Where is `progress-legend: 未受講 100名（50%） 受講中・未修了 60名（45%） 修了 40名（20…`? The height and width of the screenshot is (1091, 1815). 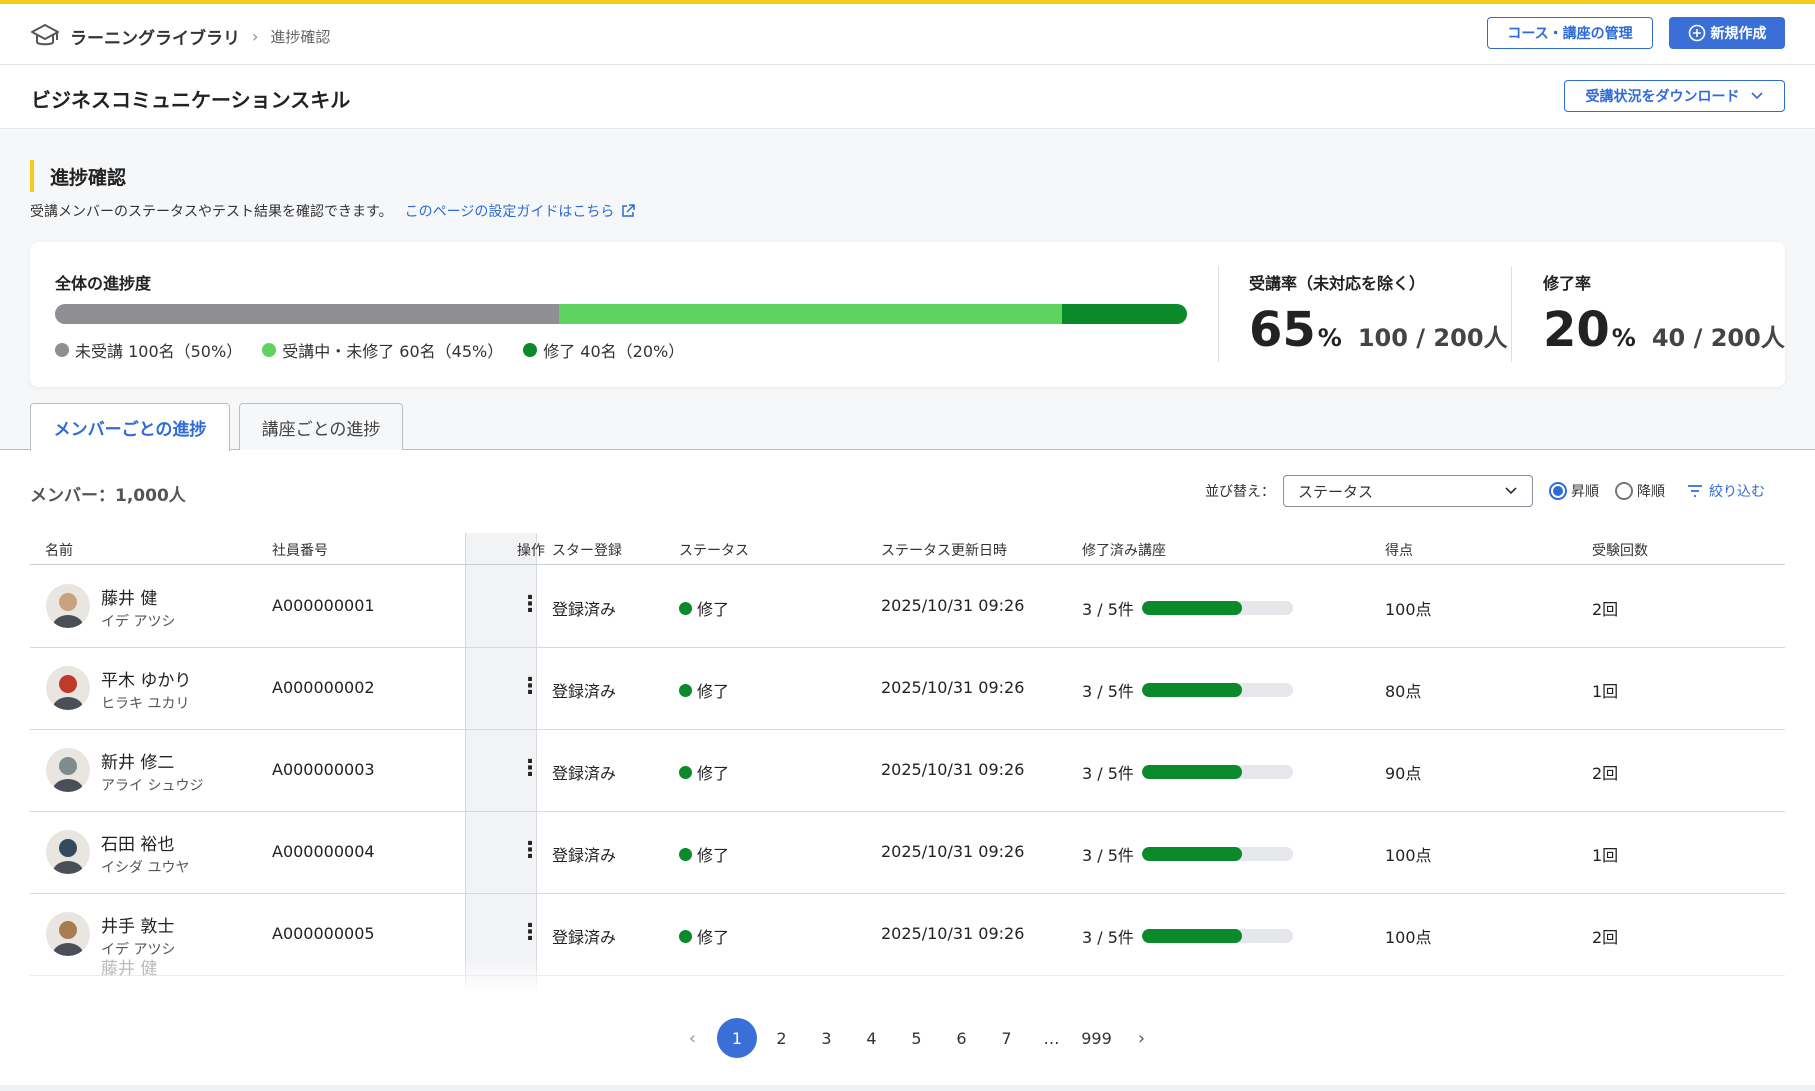 progress-legend: 未受講 100名（50%） 受講中・未修了 60名（45%） 修了 40名（20… is located at coordinates (379, 350).